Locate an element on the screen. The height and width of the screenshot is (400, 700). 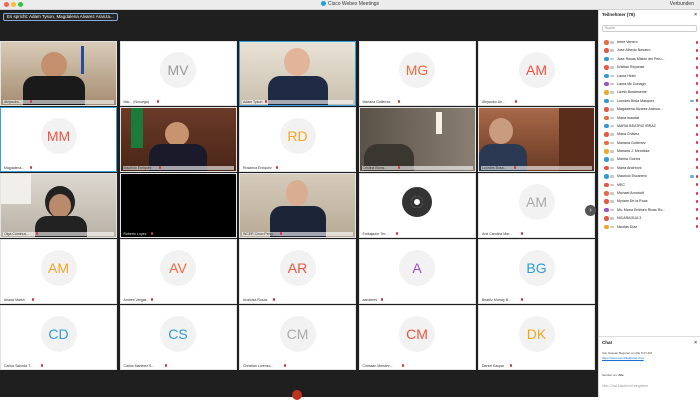
participant-search-input: Suche is located at coordinates (649, 28).